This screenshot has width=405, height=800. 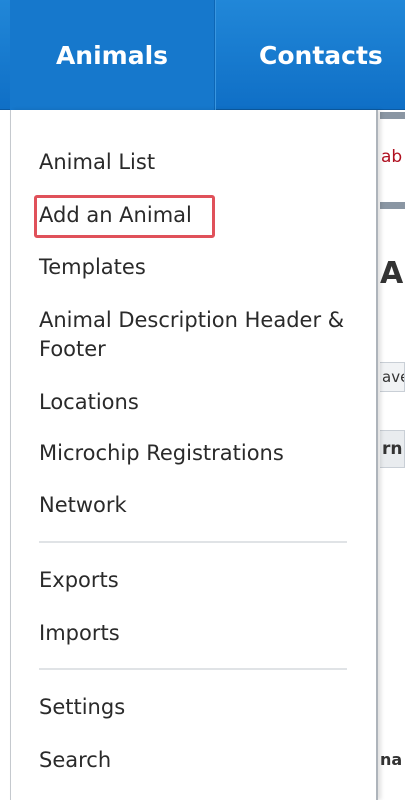 I want to click on background-heading-fragment: Ar, so click(x=392, y=273).